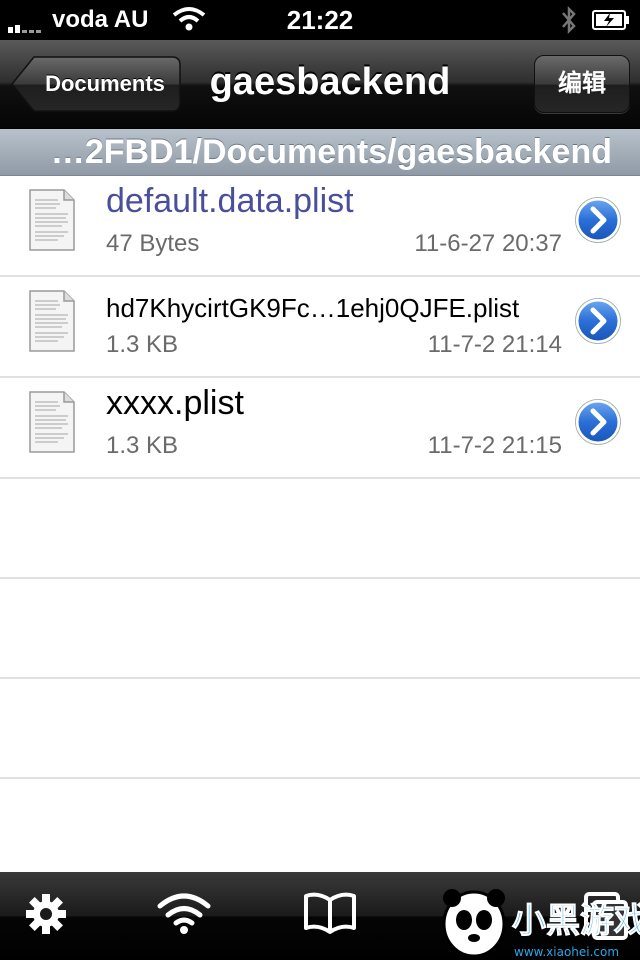 The height and width of the screenshot is (960, 640). I want to click on page-title: gaesbackend, so click(330, 82).